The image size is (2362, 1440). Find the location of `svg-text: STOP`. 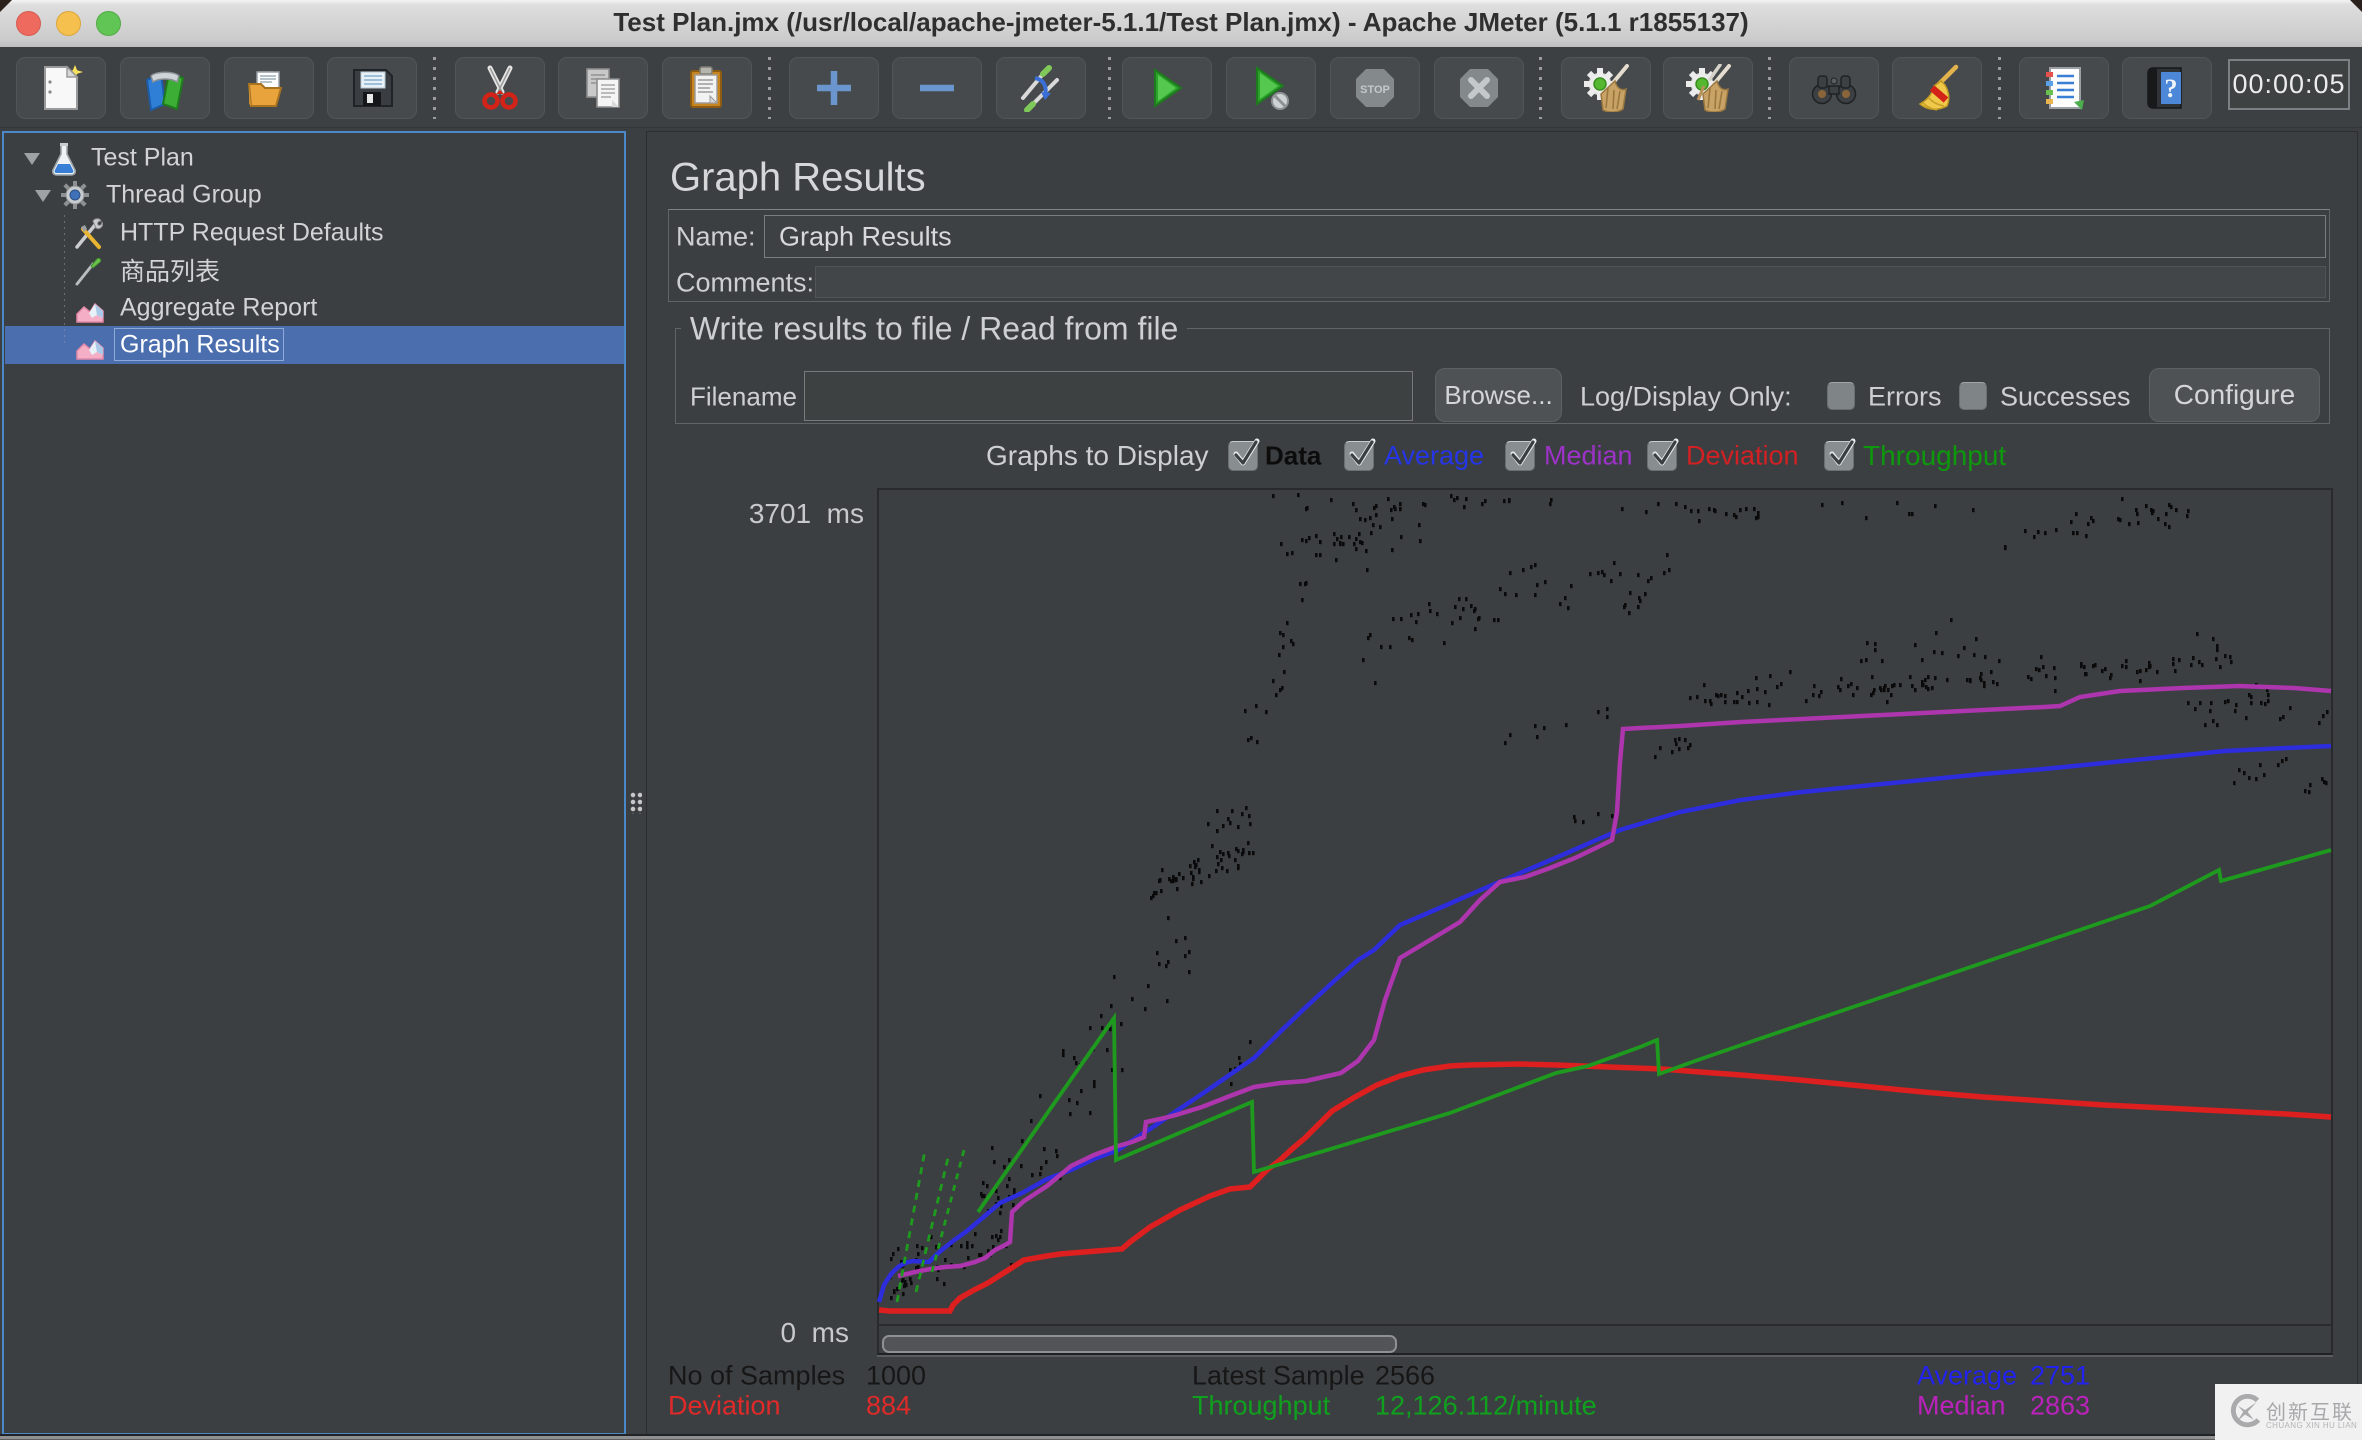

svg-text: STOP is located at coordinates (1375, 90).